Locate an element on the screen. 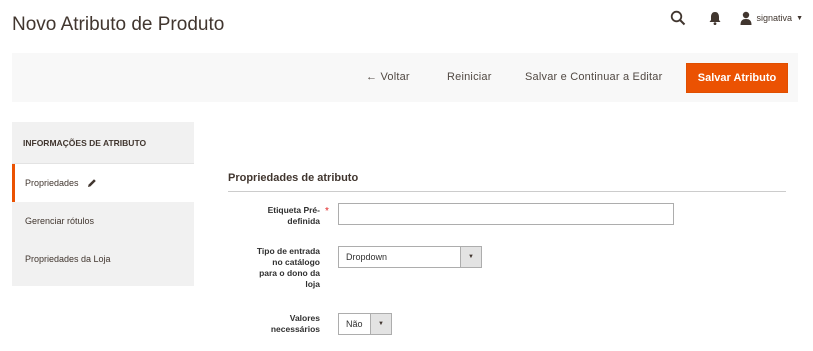 The width and height of the screenshot is (813, 351). required-asterisk: * is located at coordinates (327, 211).